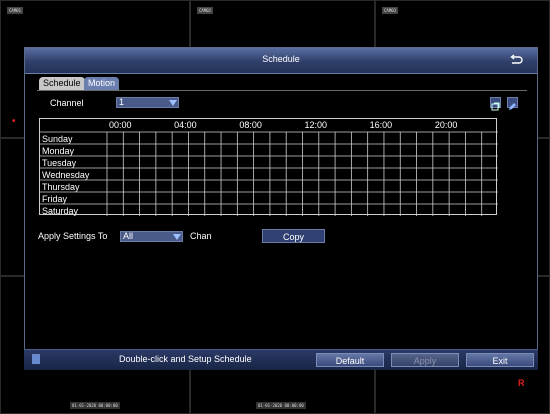 The width and height of the screenshot is (550, 414). Describe the element at coordinates (495, 104) in the screenshot. I see `copy-schedule-icon` at that location.